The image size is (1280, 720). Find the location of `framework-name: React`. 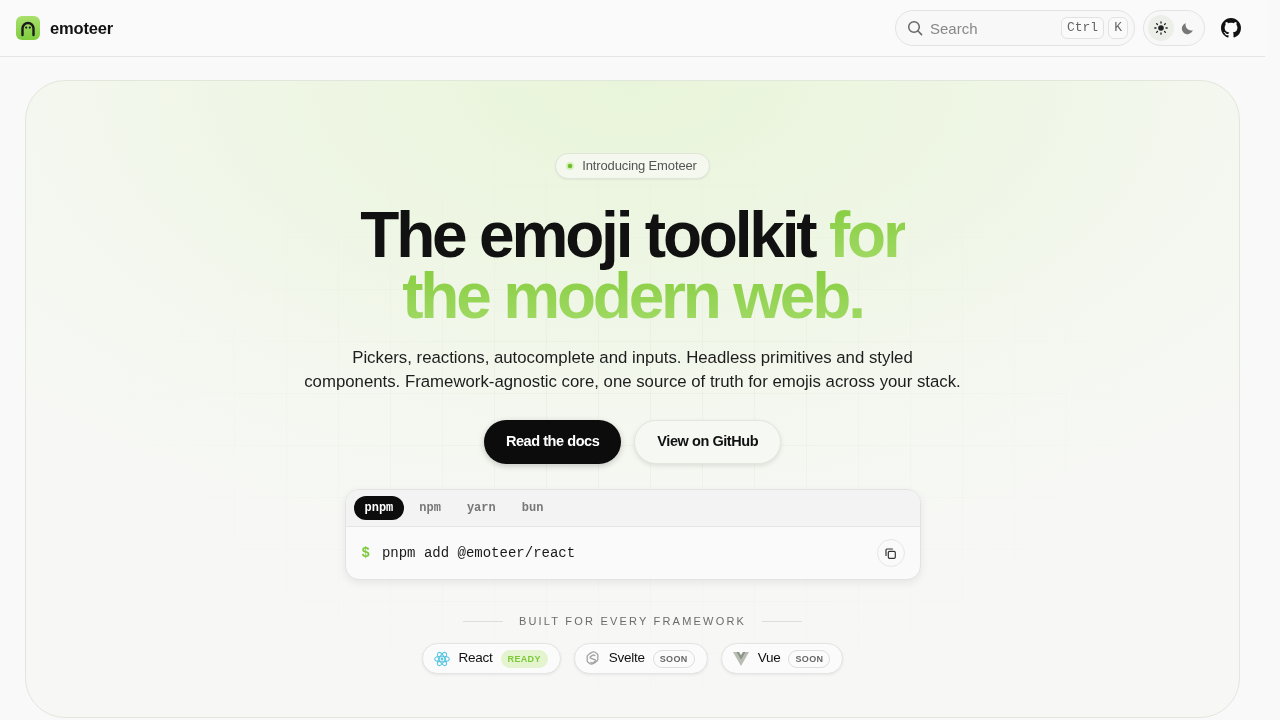

framework-name: React is located at coordinates (475, 658).